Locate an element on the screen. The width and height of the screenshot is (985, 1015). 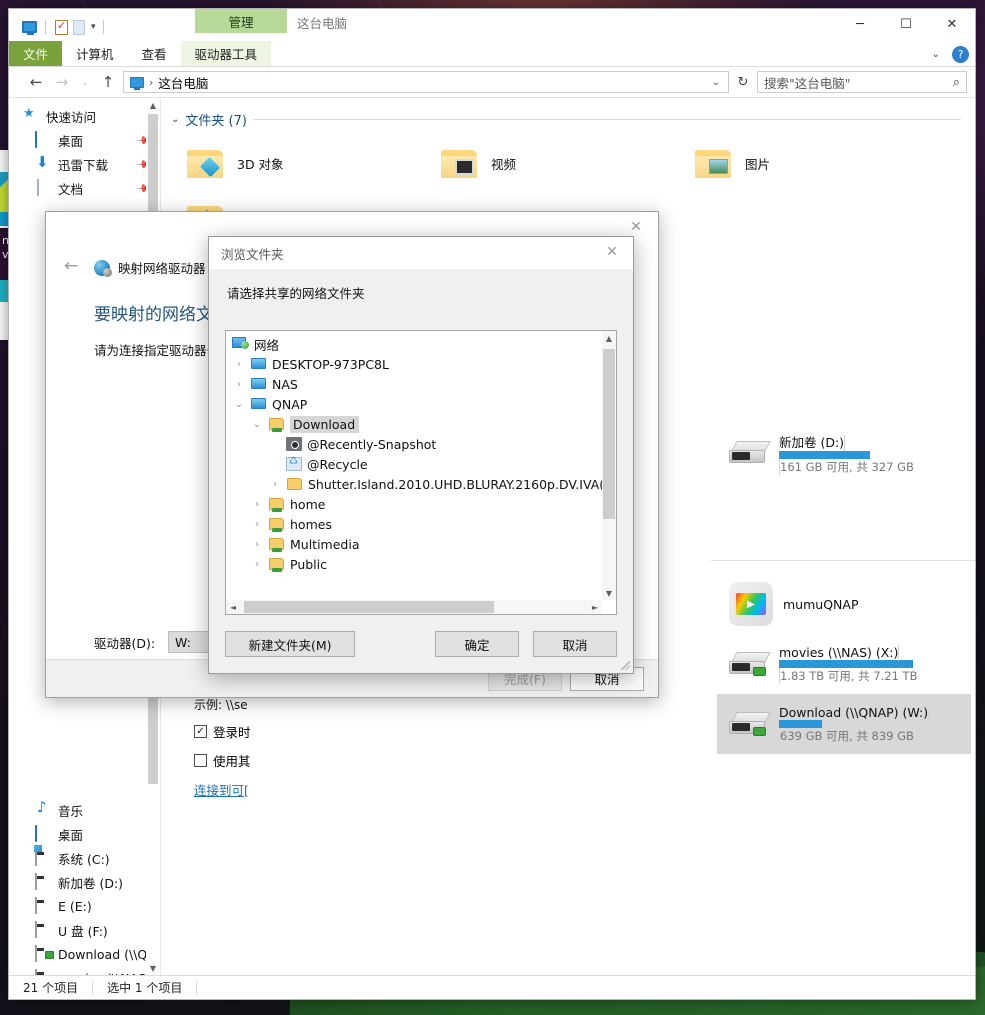
close-button: ✕ is located at coordinates (952, 24).